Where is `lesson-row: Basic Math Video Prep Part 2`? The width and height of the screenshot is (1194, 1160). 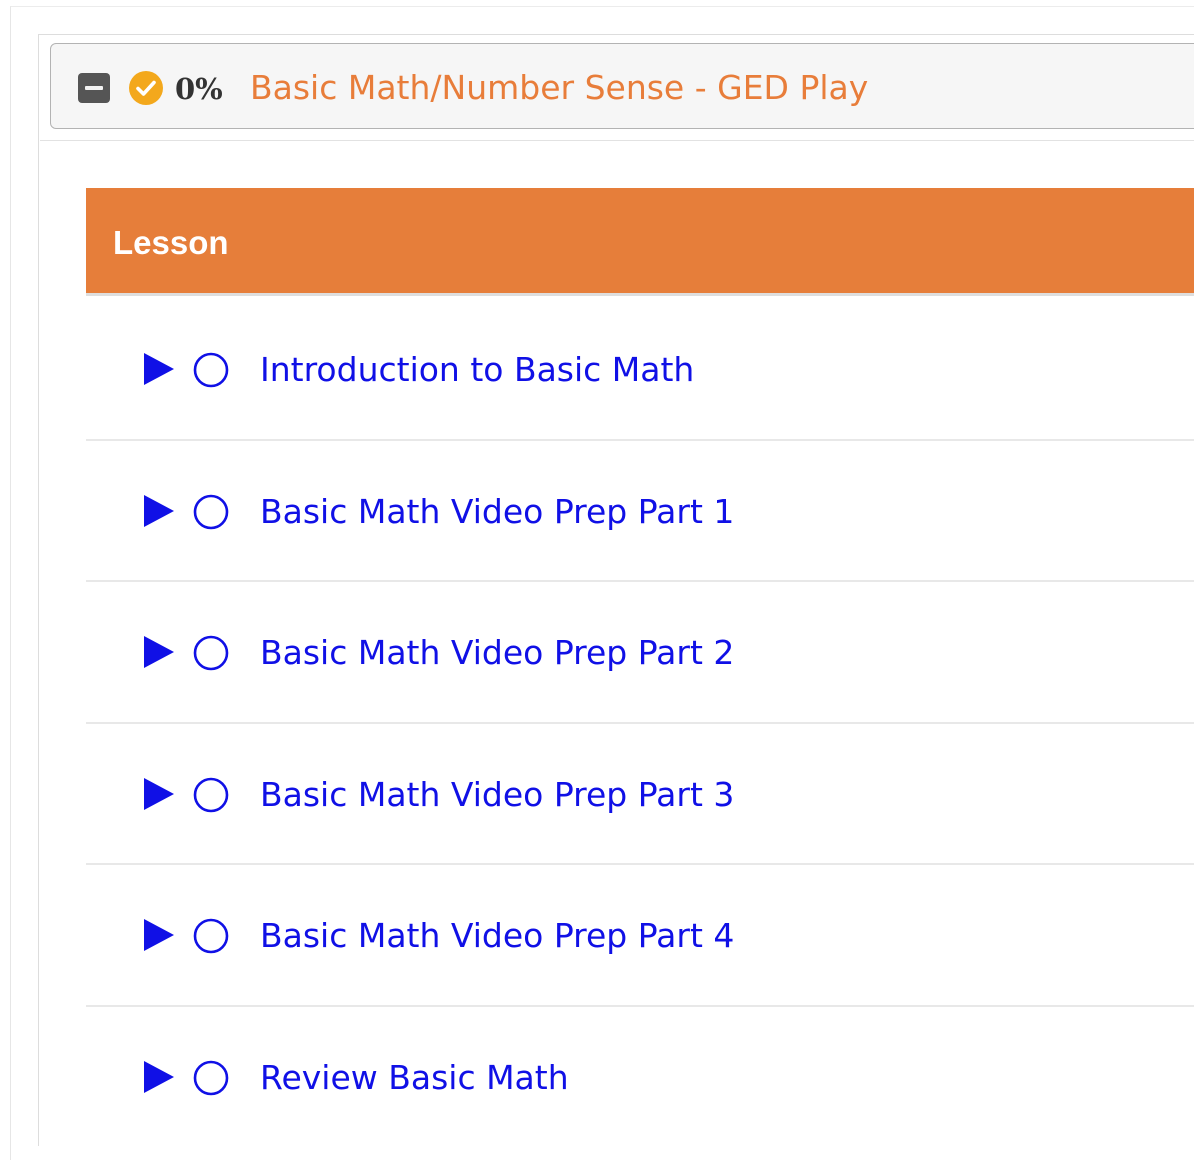 lesson-row: Basic Math Video Prep Part 2 is located at coordinates (640, 653).